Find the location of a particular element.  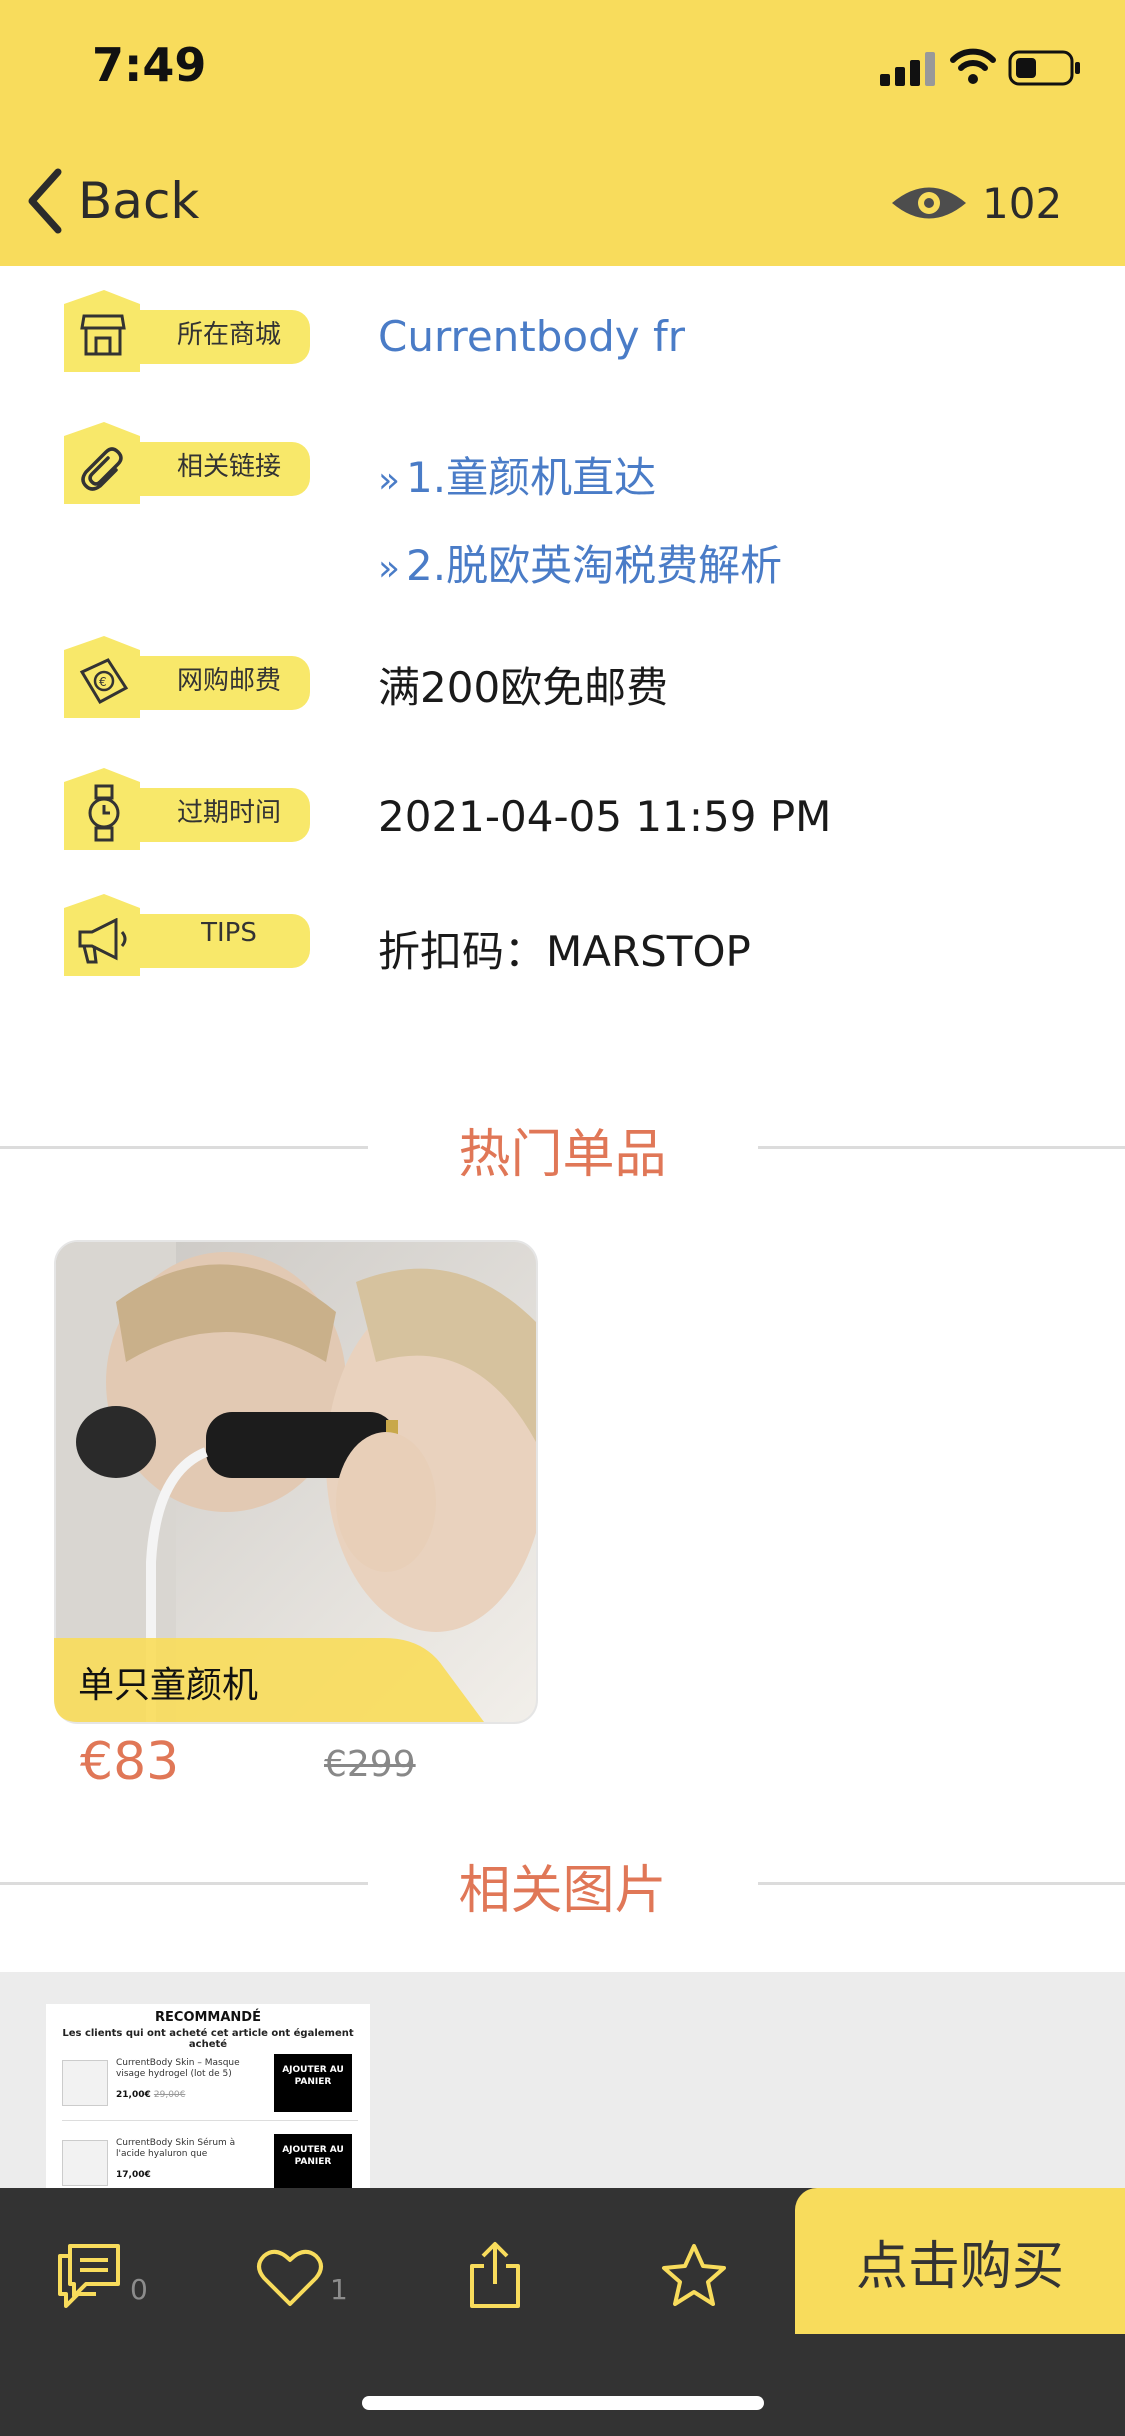

badge-store: 所在商城 is located at coordinates (189, 332).